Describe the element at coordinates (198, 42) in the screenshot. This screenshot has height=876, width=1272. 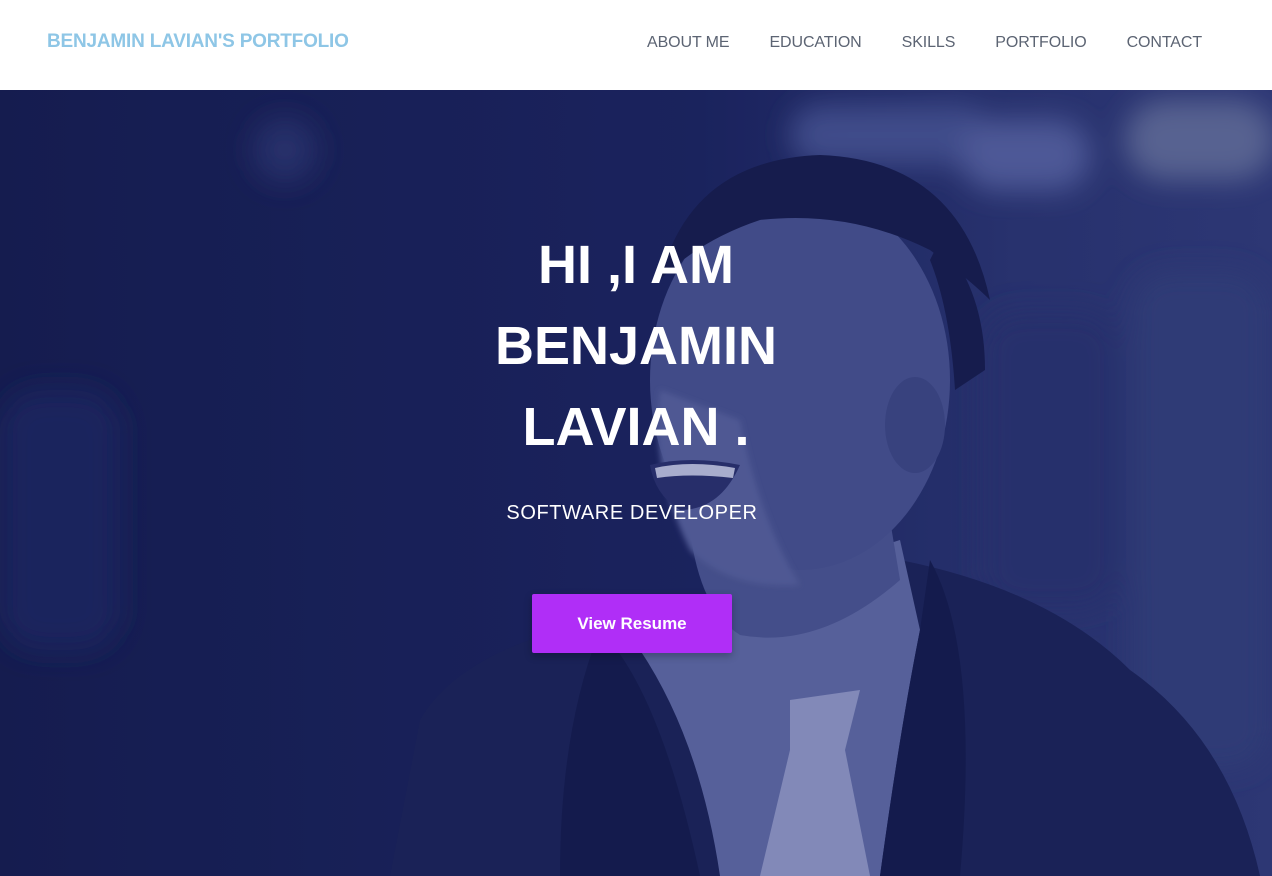
I see `brand-logo-link: BENJAMIN LAVIAN'S PORTFOLIO` at that location.